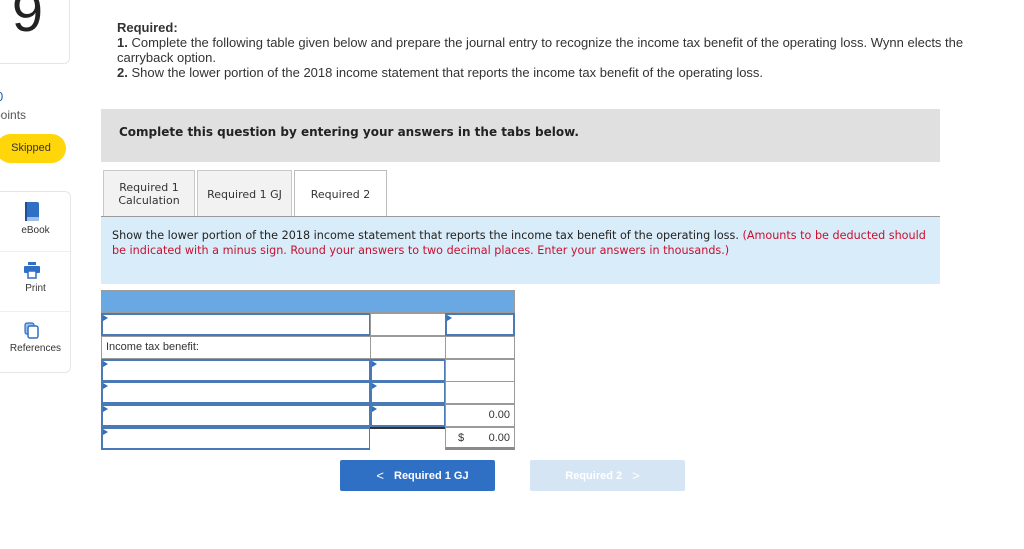  Describe the element at coordinates (35, 331) in the screenshot. I see `copy-pages-icon` at that location.